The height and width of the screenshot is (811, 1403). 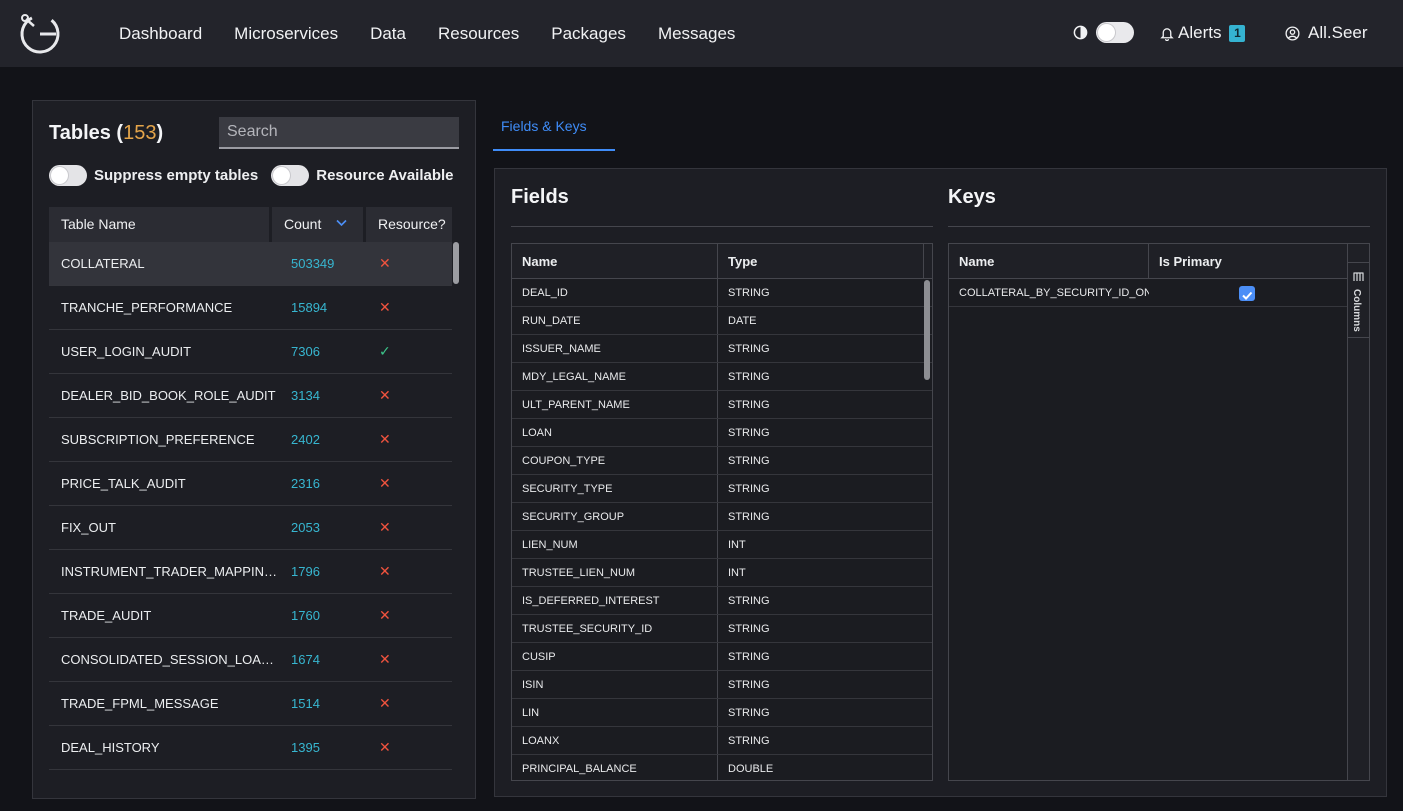 I want to click on field-row: LOANX STRING, so click(x=722, y=741).